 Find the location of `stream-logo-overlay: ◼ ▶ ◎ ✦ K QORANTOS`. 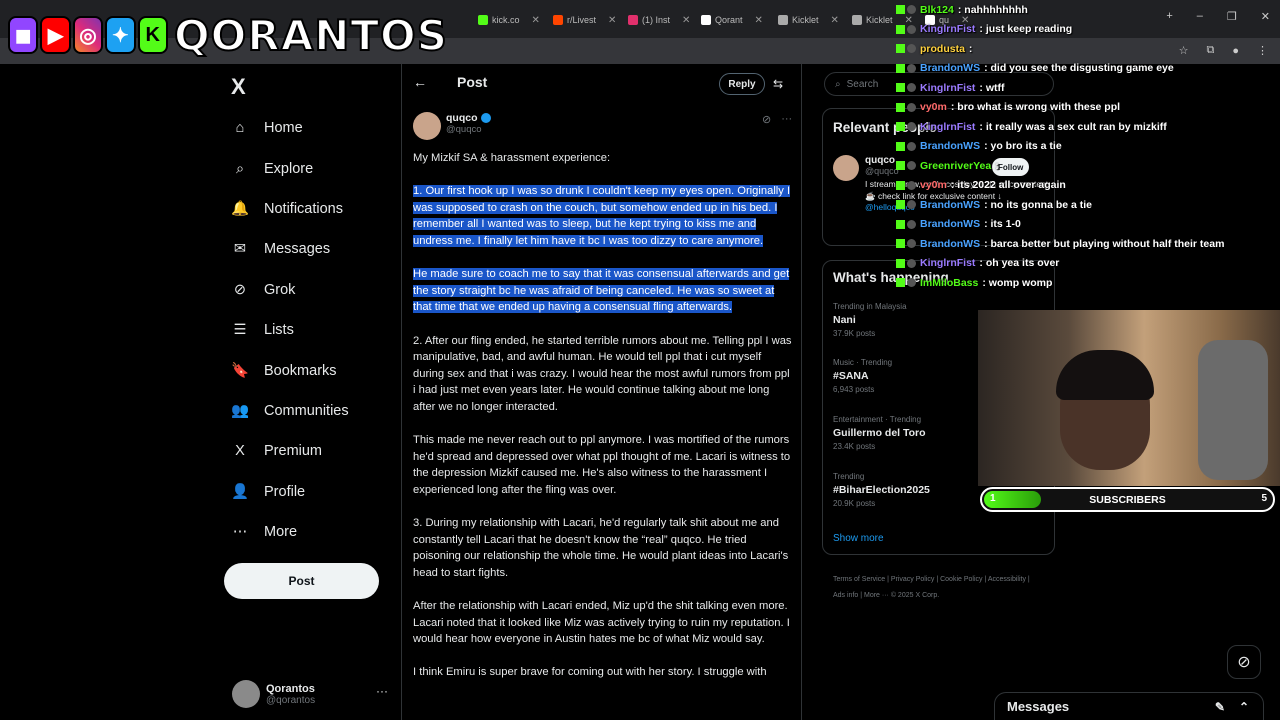

stream-logo-overlay: ◼ ▶ ◎ ✦ K QORANTOS is located at coordinates (228, 35).